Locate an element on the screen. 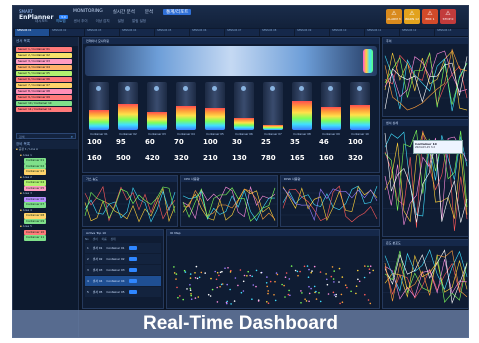 This screenshot has width=479, height=343. table-row: 1 센서 01 Container 01 is located at coordinates (123, 248).